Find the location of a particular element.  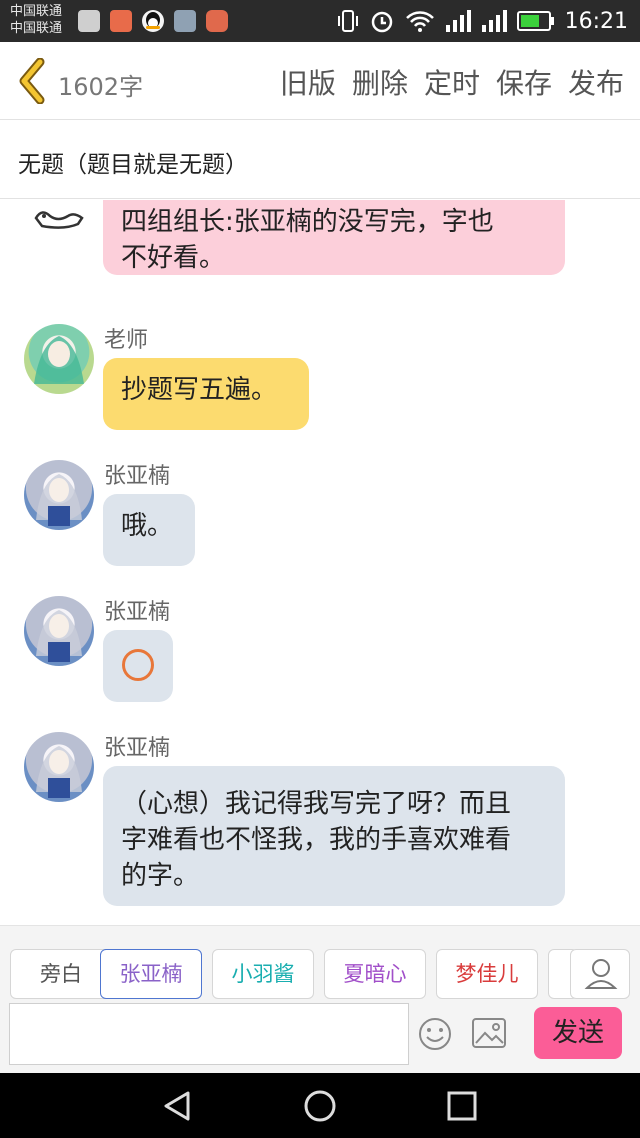

emoji-icon is located at coordinates (435, 1034).